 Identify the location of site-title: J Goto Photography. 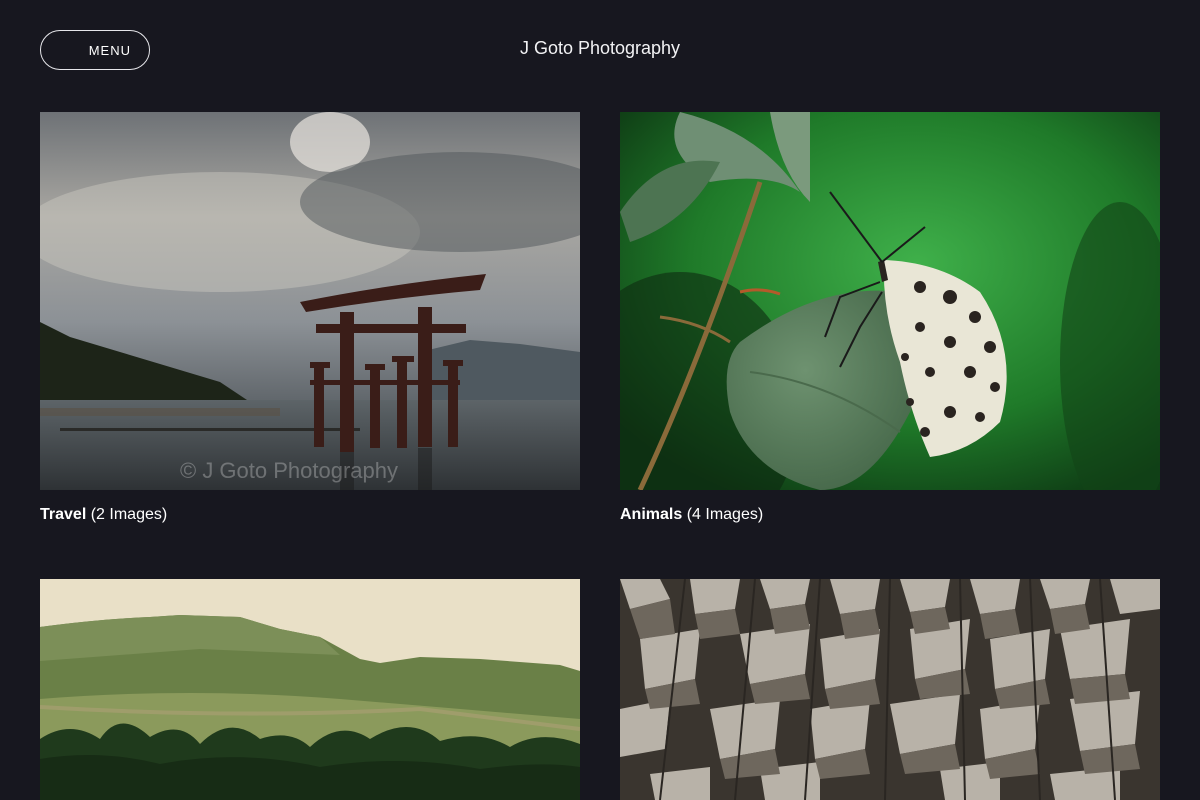
(600, 48).